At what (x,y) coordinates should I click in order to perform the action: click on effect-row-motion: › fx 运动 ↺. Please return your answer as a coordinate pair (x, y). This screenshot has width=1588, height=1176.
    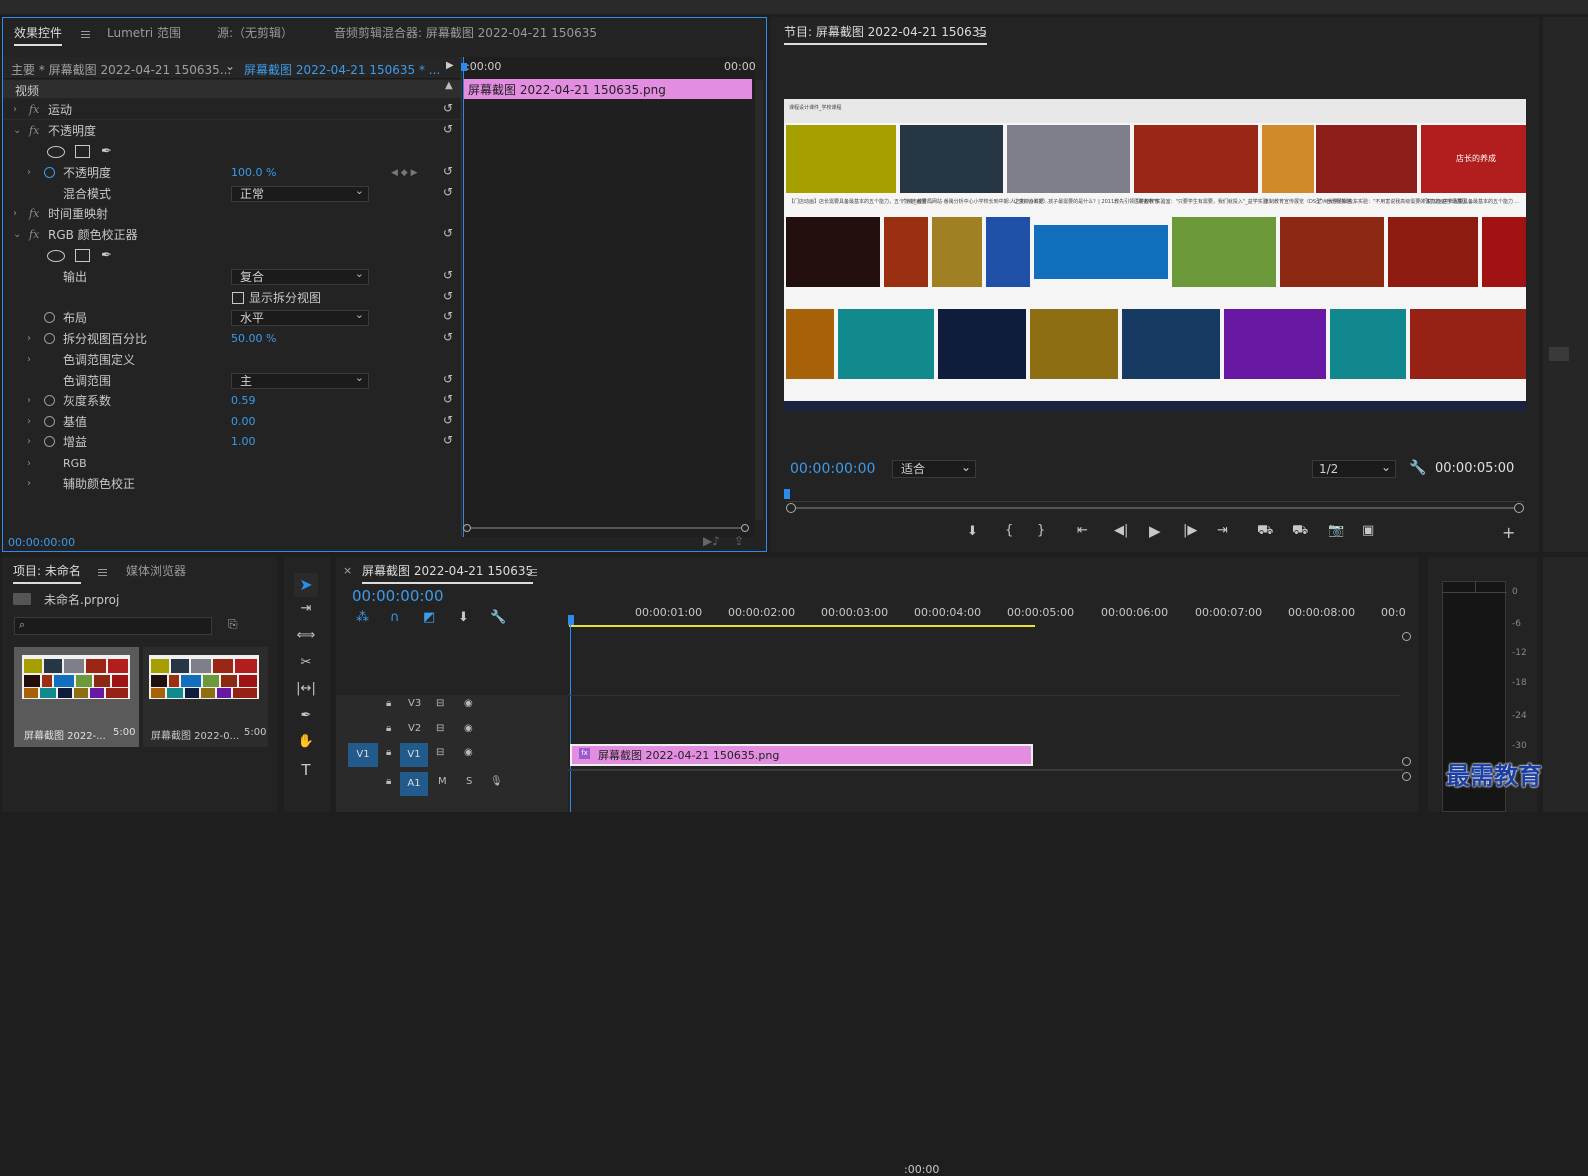
    Looking at the image, I should click on (234, 110).